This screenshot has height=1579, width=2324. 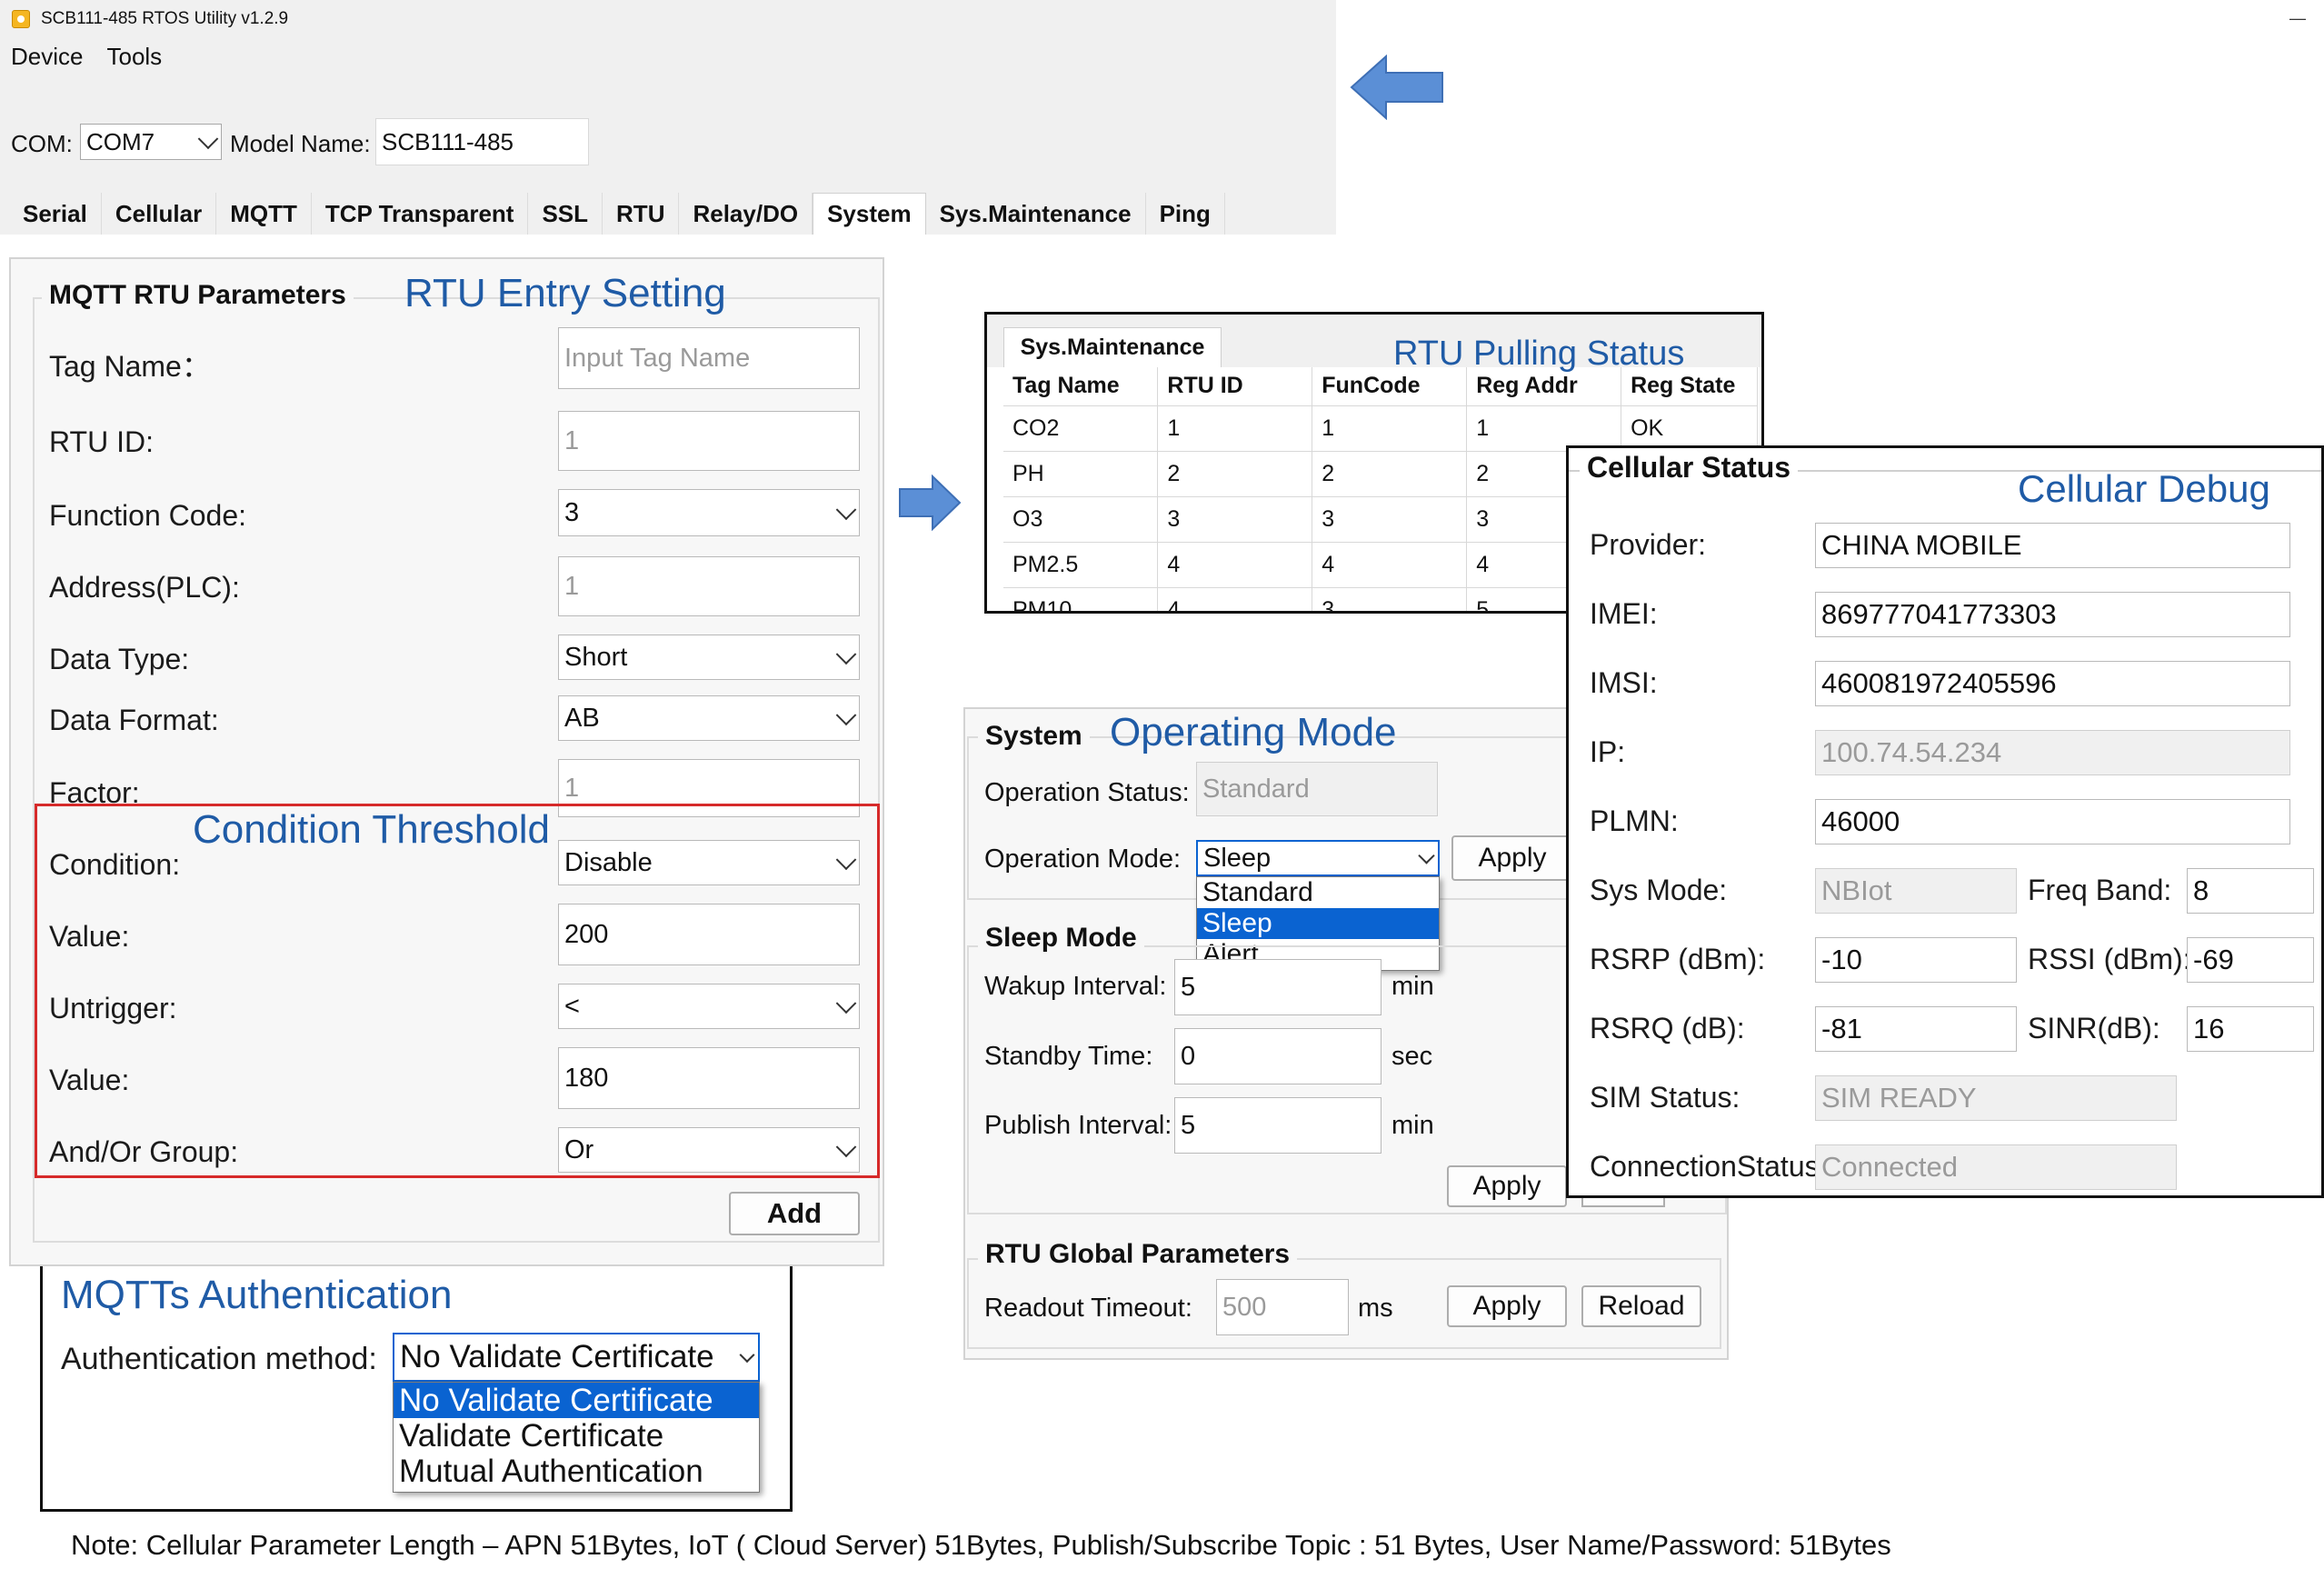 I want to click on model-name-input: SCB111-485, so click(x=482, y=141).